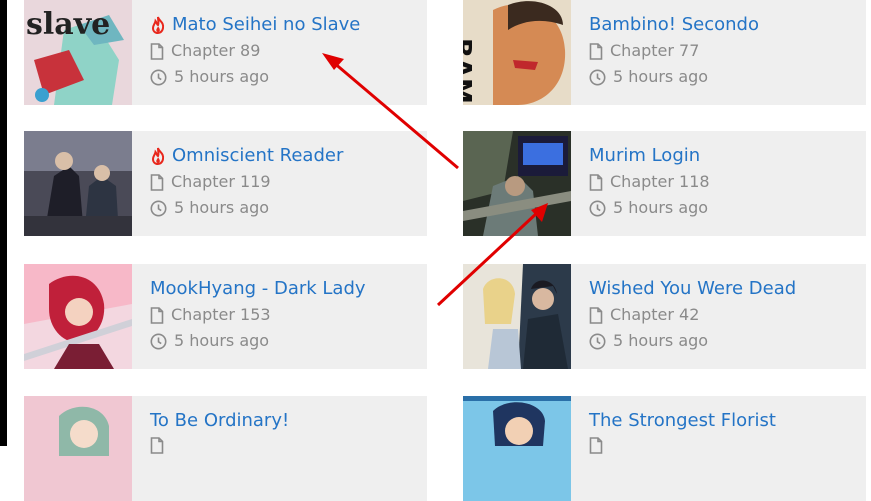  What do you see at coordinates (225, 448) in the screenshot?
I see `manga-card: To Be Ordinary!` at bounding box center [225, 448].